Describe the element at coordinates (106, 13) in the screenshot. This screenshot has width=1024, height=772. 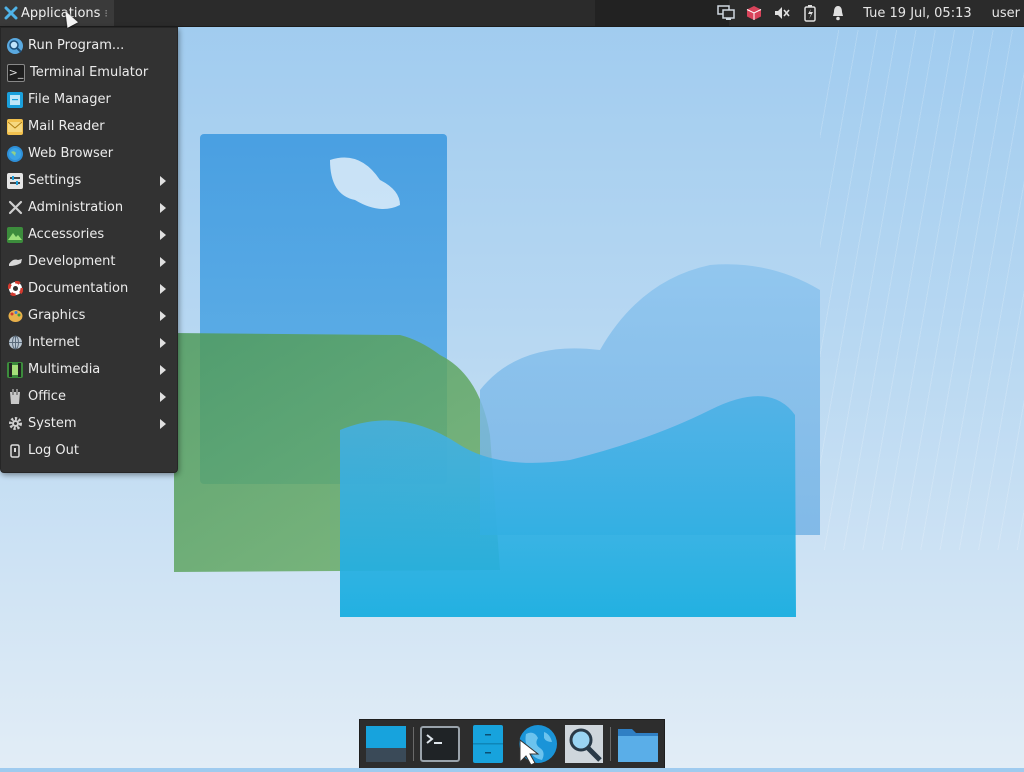
I see `panel-handle-icon: ⁝` at that location.